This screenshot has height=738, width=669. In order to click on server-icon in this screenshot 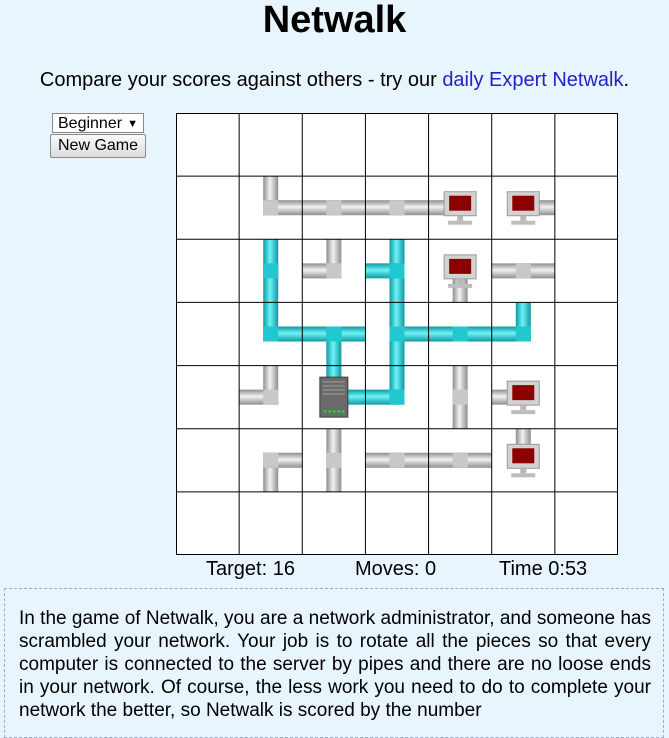, I will do `click(334, 397)`.